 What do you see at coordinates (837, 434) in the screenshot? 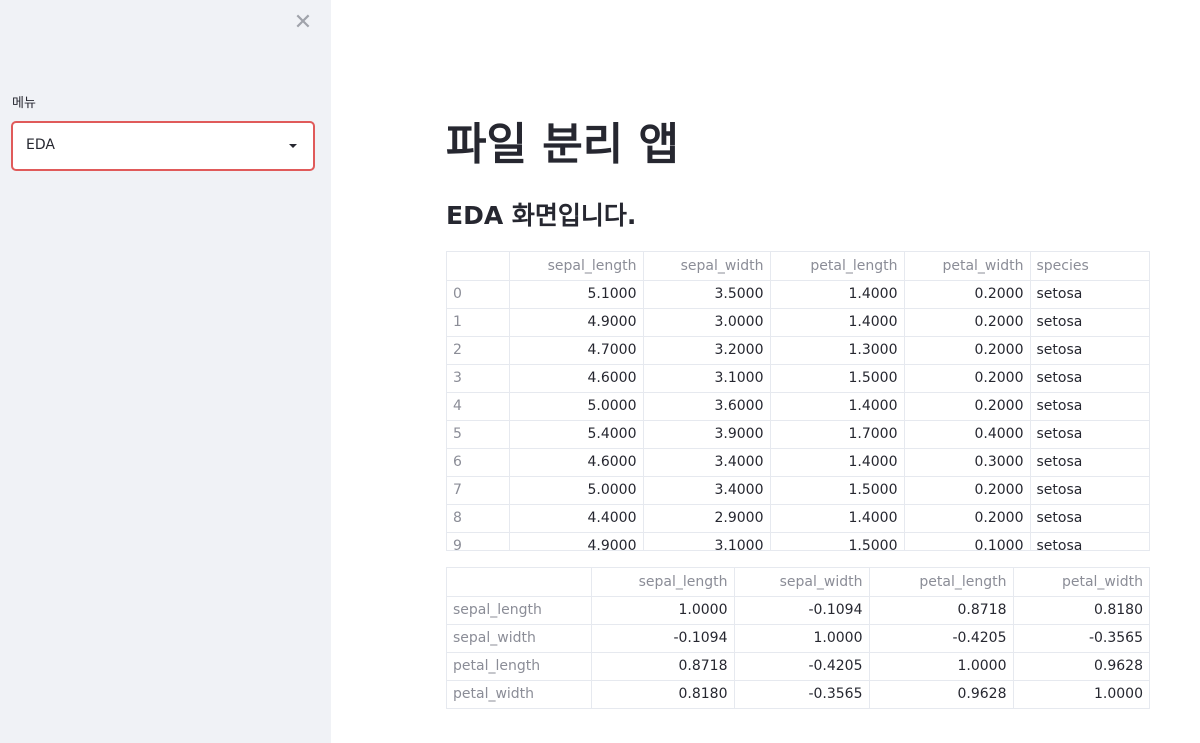
I see `table-cell: 1.7000` at bounding box center [837, 434].